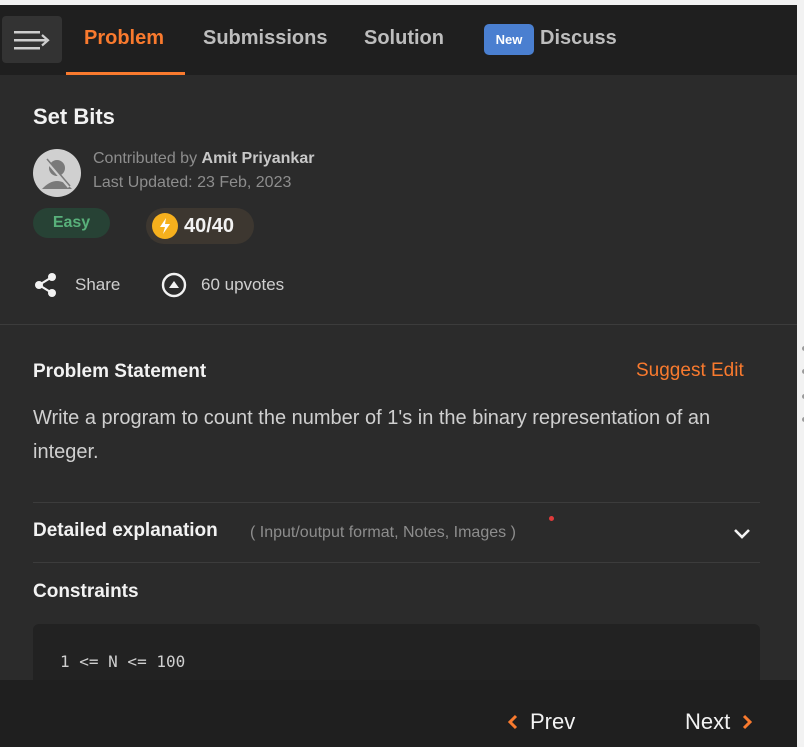  I want to click on resize-handle, so click(800, 376).